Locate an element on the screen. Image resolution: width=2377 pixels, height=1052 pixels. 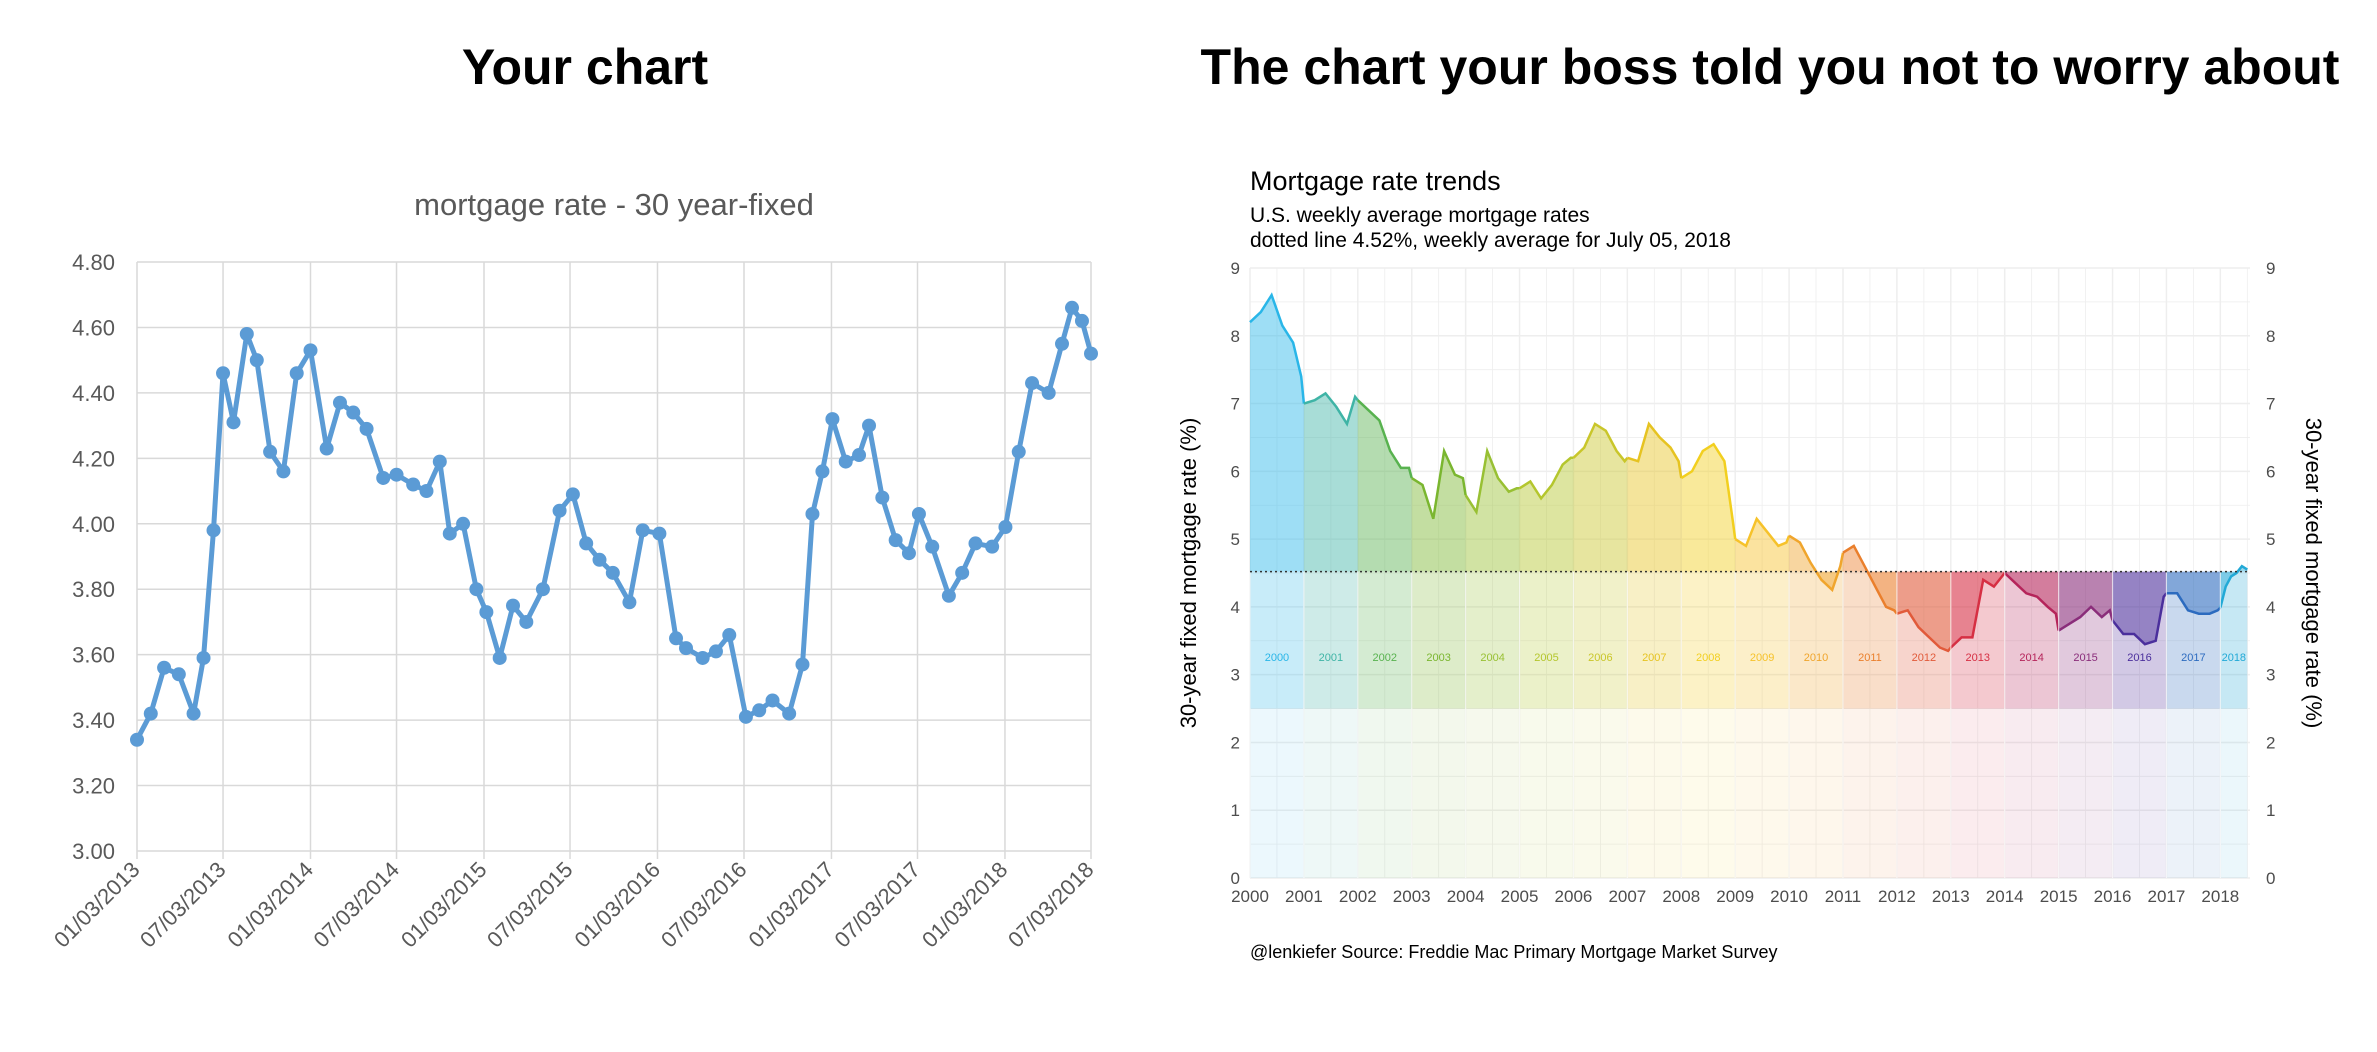
year-band-label: 2001 is located at coordinates (1331, 658).